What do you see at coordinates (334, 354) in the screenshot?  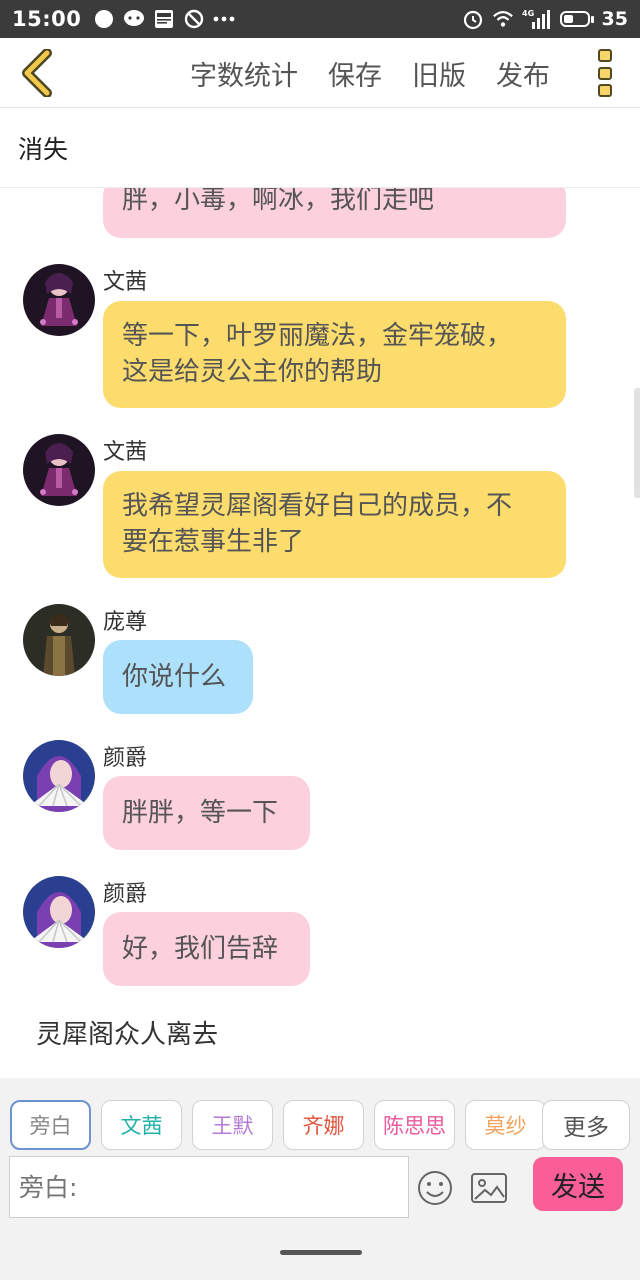 I see `message-bubble: 等一下，叶罗丽魔法，金牢笼破， 这是给灵公主你的帮助` at bounding box center [334, 354].